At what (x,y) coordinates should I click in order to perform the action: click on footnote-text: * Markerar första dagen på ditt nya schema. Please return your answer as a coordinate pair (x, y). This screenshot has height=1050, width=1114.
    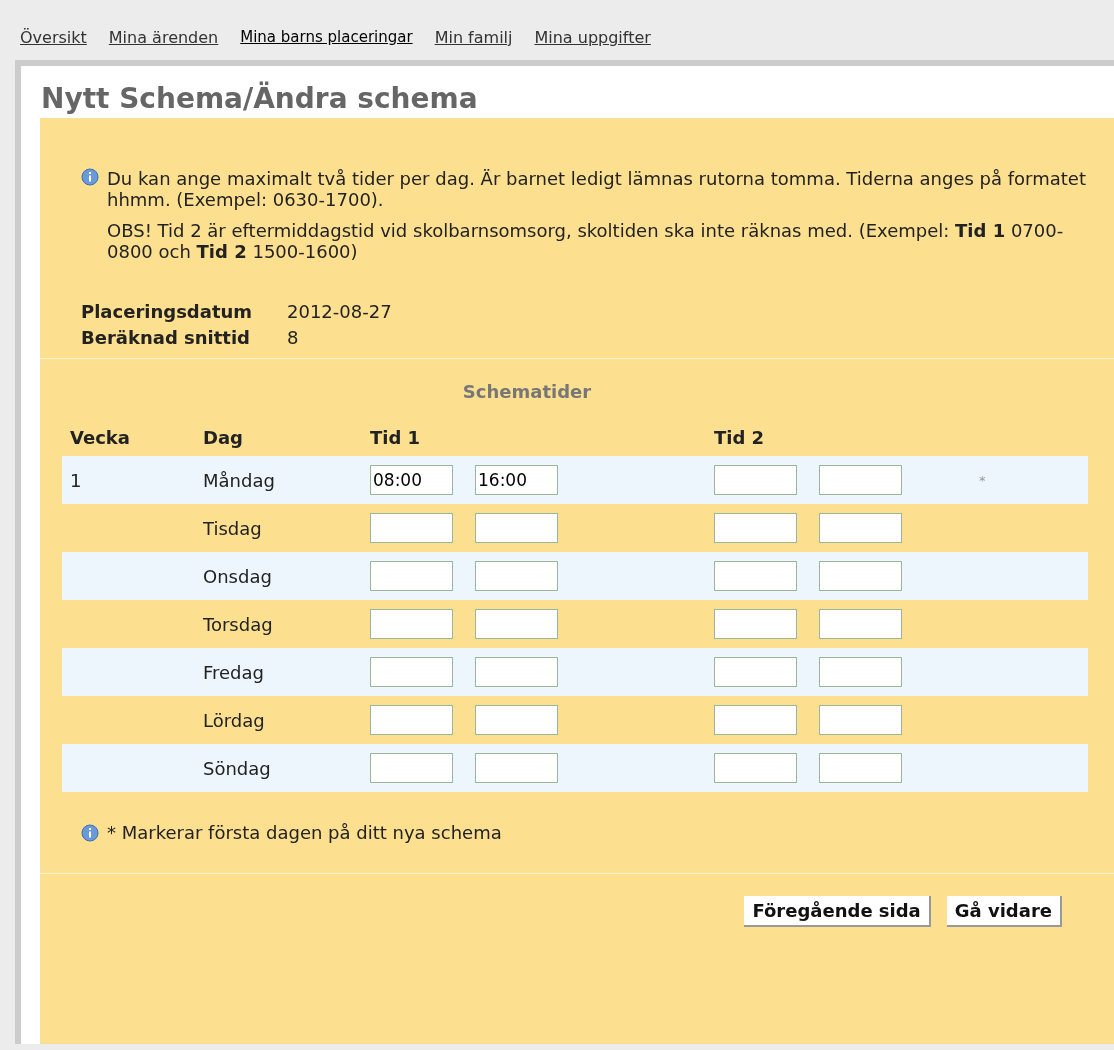
    Looking at the image, I should click on (304, 832).